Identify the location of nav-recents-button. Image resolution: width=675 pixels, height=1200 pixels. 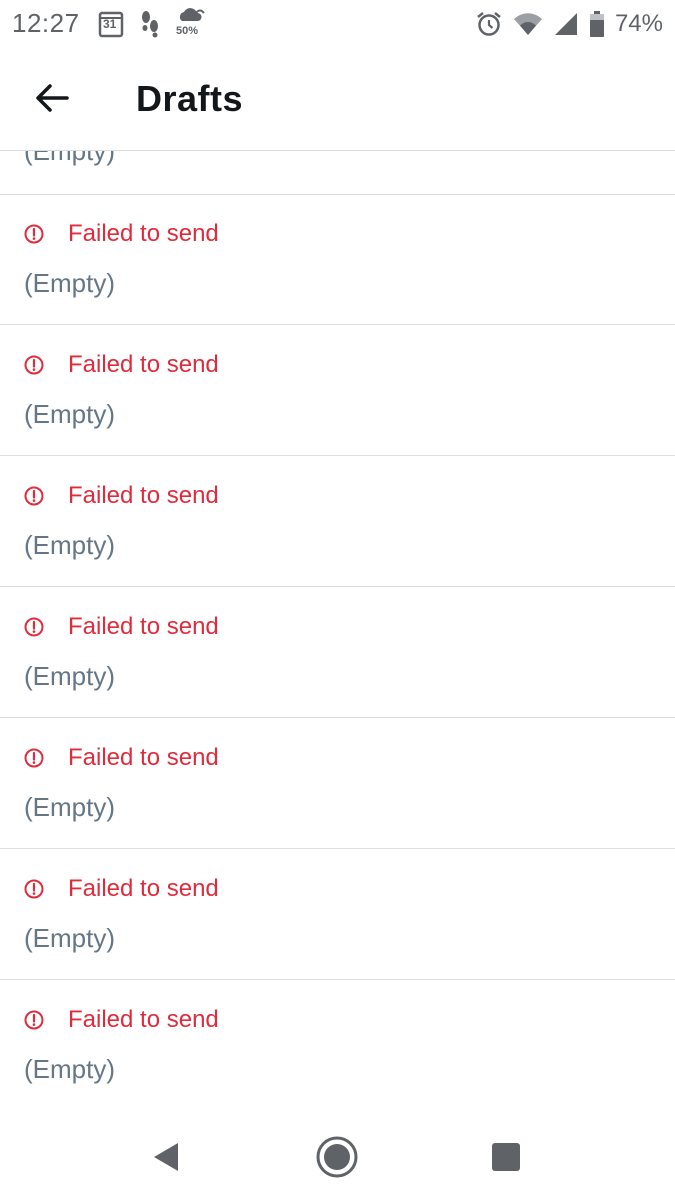
(506, 1157).